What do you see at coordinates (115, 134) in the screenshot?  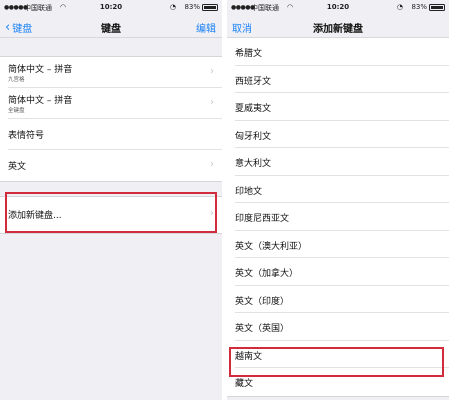 I see `list-item: 表情符号` at bounding box center [115, 134].